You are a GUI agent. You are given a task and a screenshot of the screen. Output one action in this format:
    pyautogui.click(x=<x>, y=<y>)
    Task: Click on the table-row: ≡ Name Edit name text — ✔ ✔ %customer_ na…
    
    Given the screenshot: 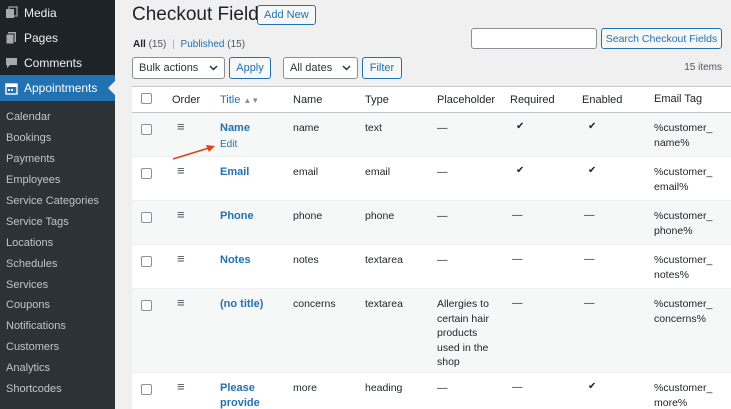 What is the action you would take?
    pyautogui.click(x=431, y=135)
    